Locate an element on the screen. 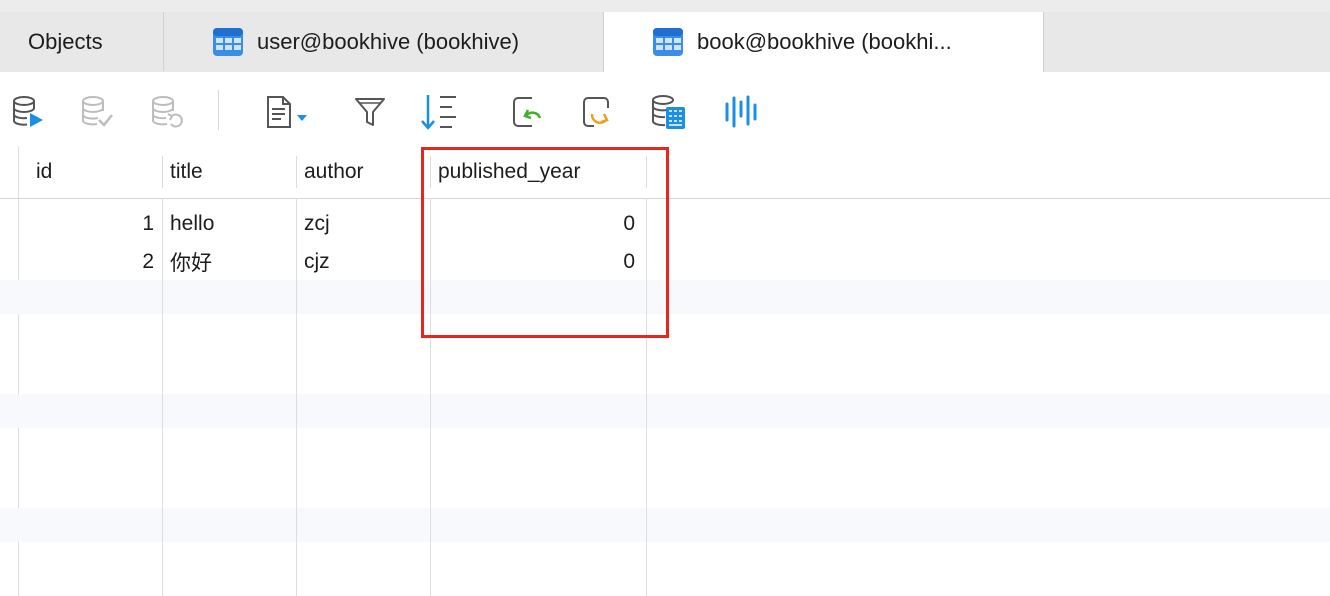  column-header-label: id is located at coordinates (44, 171).